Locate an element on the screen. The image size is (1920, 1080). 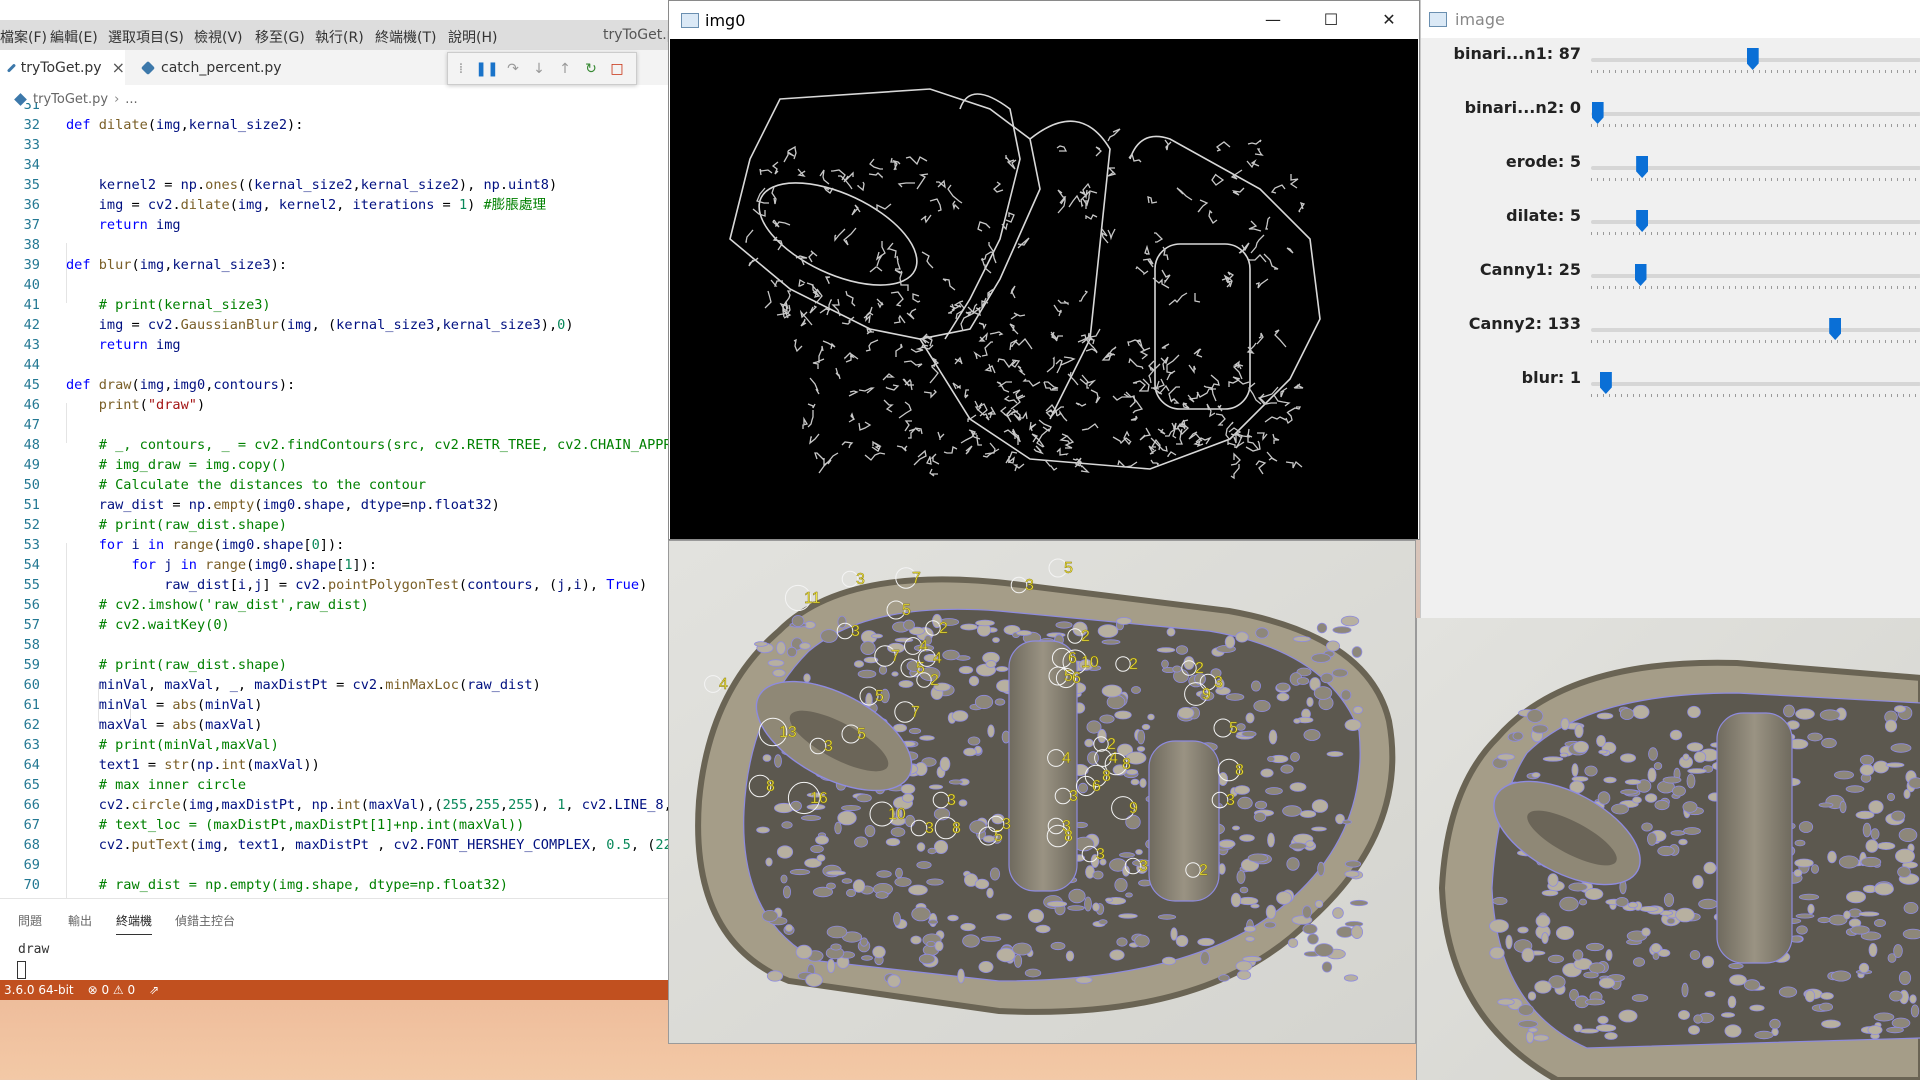
problems-count: ⊗ 0 ⚠ 0 is located at coordinates (112, 990).